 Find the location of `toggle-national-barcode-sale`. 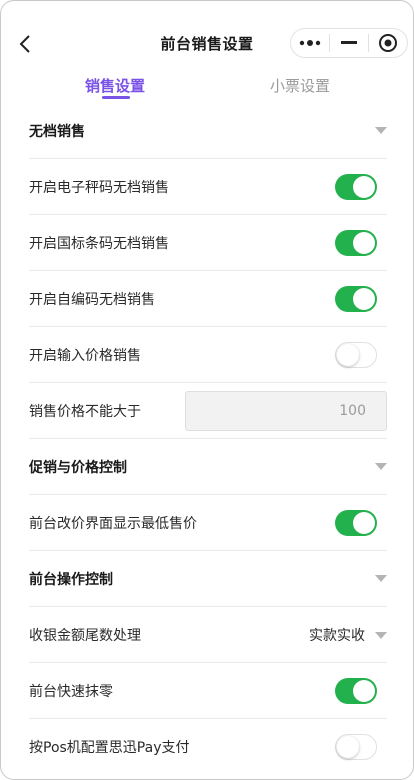

toggle-national-barcode-sale is located at coordinates (356, 243).